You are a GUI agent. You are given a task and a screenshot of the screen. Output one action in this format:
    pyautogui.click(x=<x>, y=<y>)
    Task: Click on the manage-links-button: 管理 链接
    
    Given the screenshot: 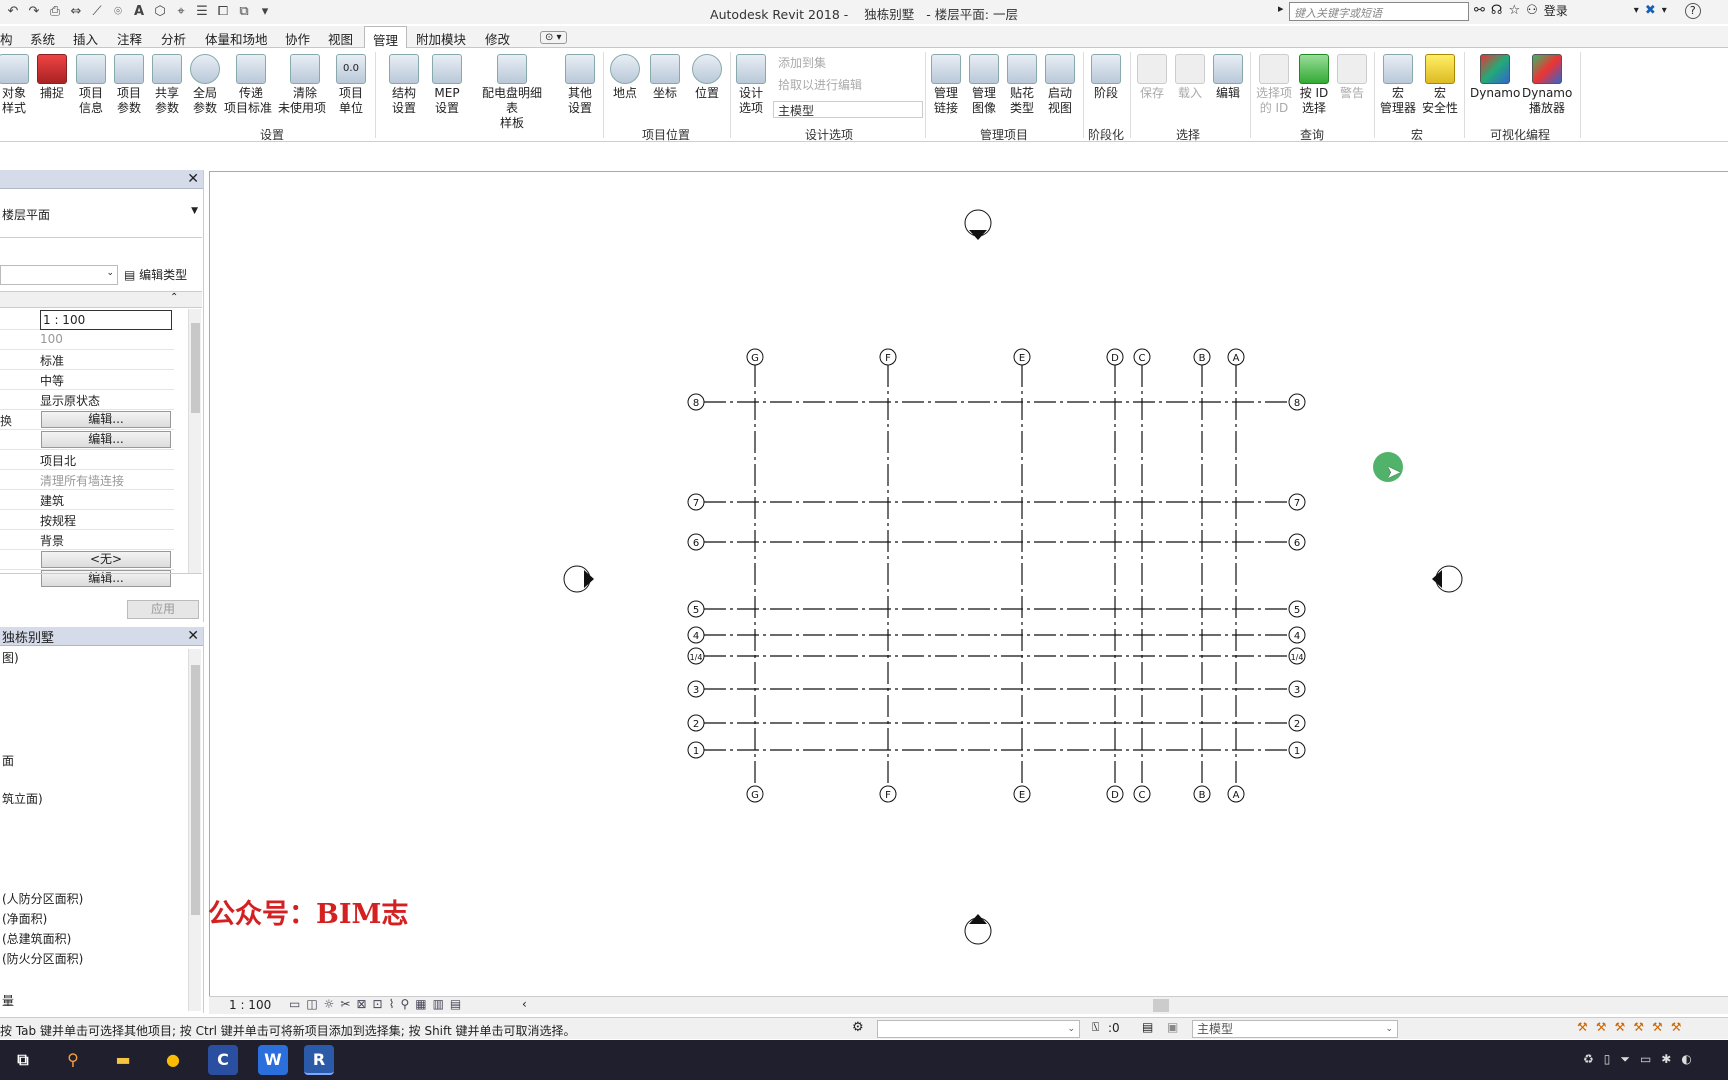 What is the action you would take?
    pyautogui.click(x=946, y=85)
    